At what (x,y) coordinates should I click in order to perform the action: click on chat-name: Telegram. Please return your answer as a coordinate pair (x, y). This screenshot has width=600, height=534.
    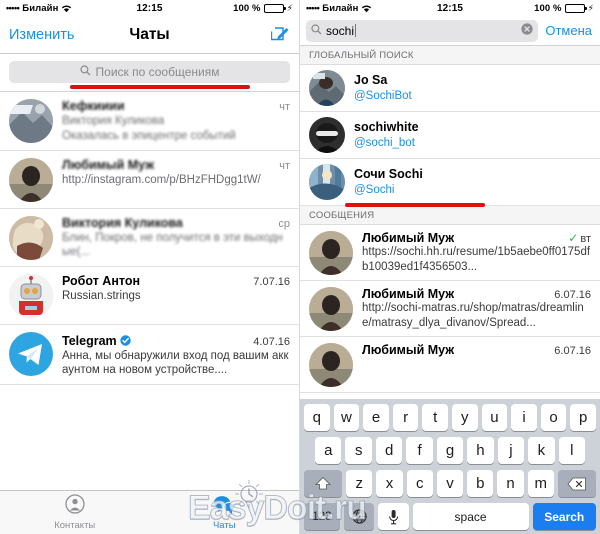
    Looking at the image, I should click on (89, 340).